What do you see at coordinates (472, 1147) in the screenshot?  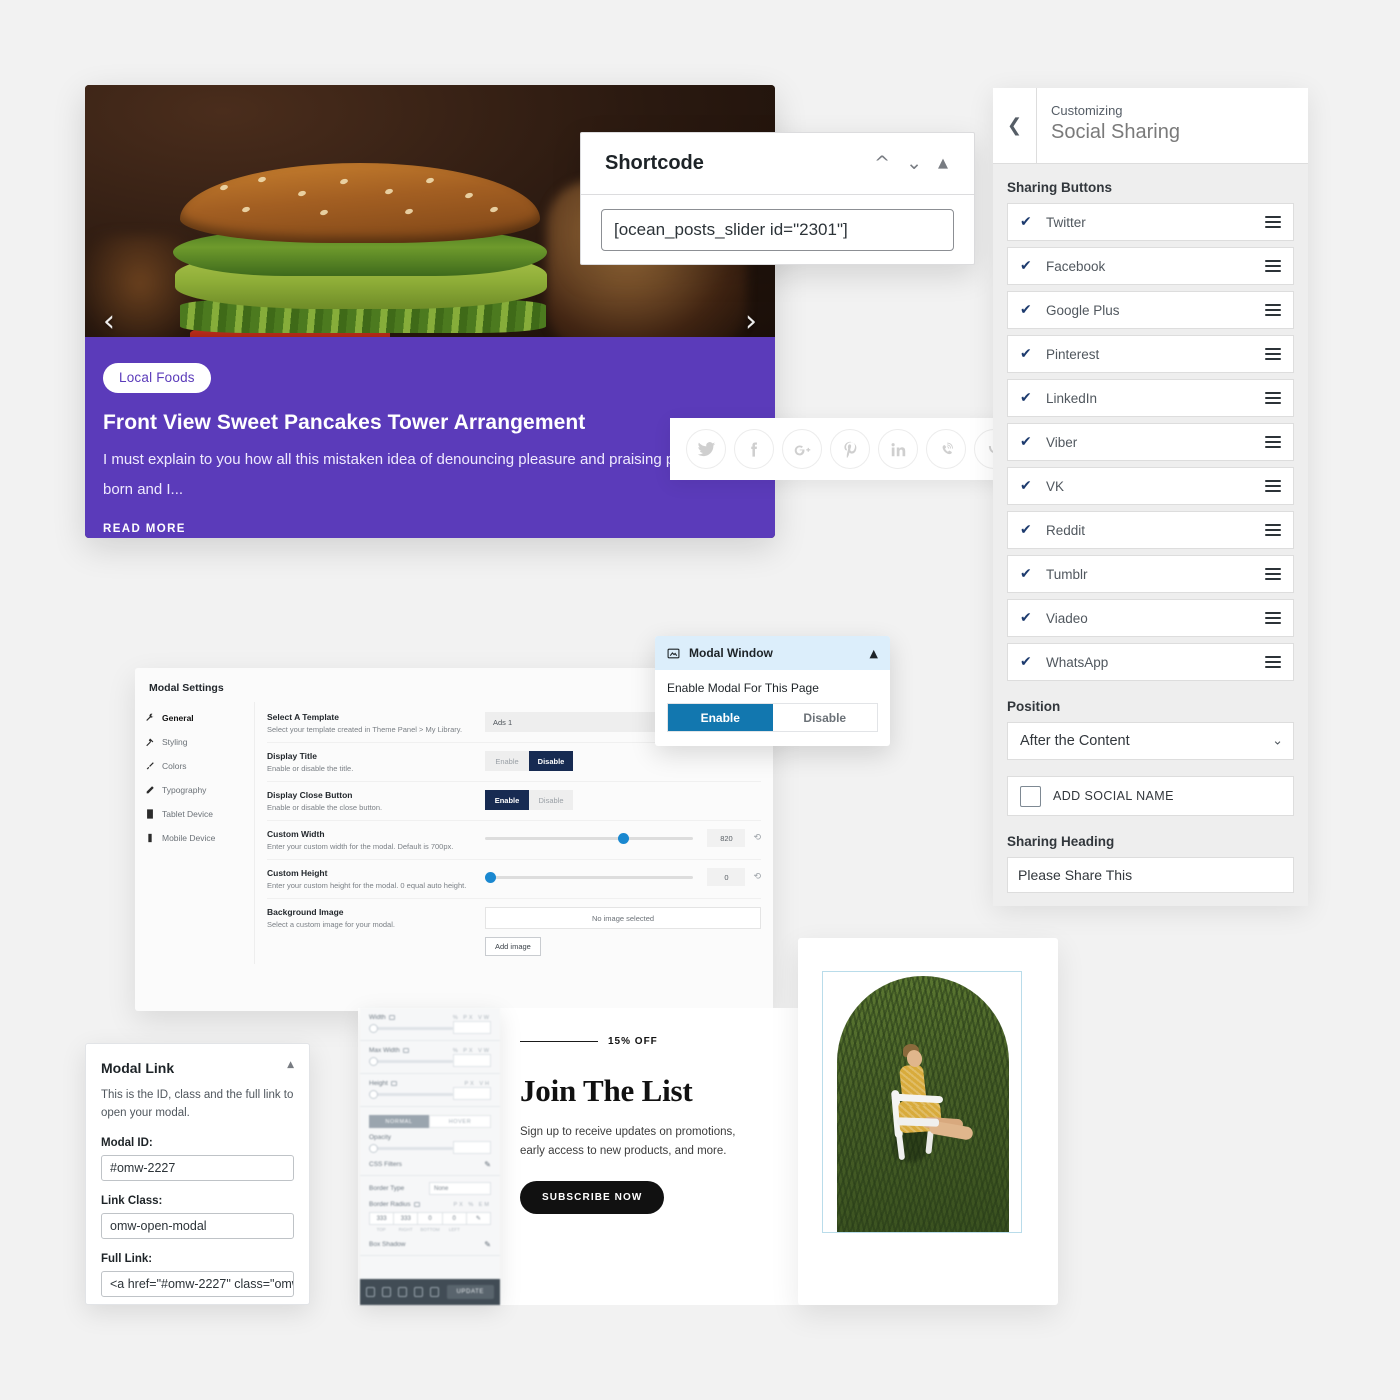 I see `opacity-input` at bounding box center [472, 1147].